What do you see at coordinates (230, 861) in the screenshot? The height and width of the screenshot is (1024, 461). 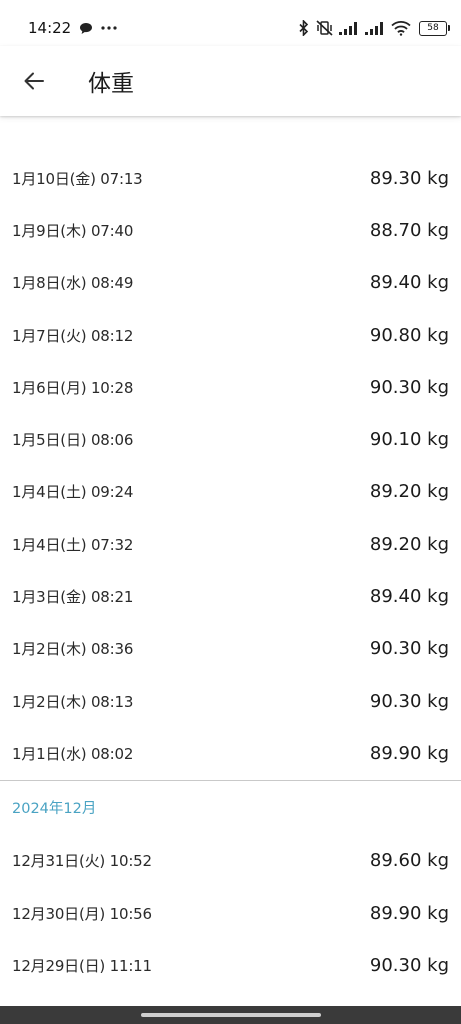 I see `list-item: 12月31日(火) 10:52 89.60 kg` at bounding box center [230, 861].